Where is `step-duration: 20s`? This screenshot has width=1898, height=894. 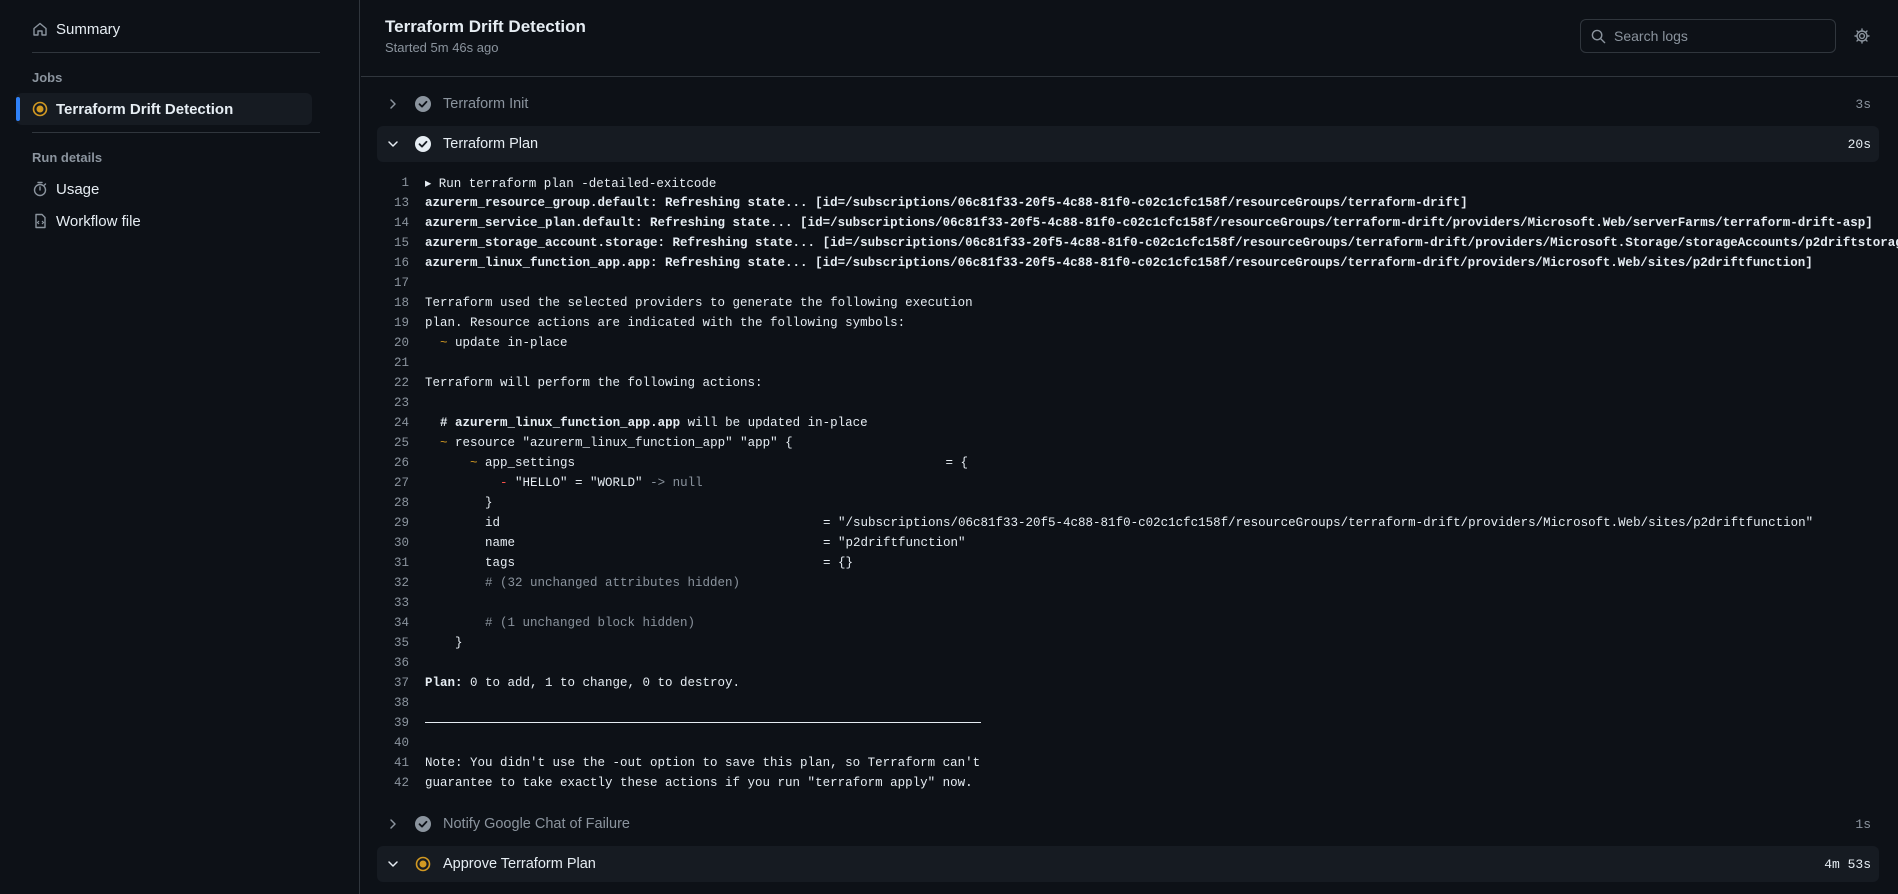
step-duration: 20s is located at coordinates (1859, 144).